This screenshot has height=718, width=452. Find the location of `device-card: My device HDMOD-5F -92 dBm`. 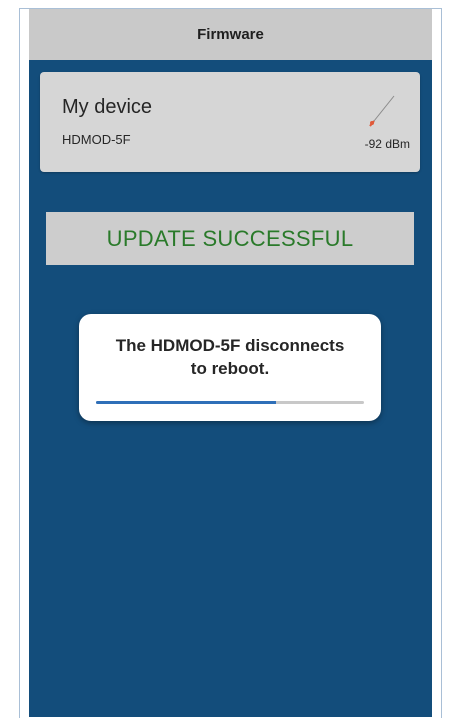

device-card: My device HDMOD-5F -92 dBm is located at coordinates (230, 122).